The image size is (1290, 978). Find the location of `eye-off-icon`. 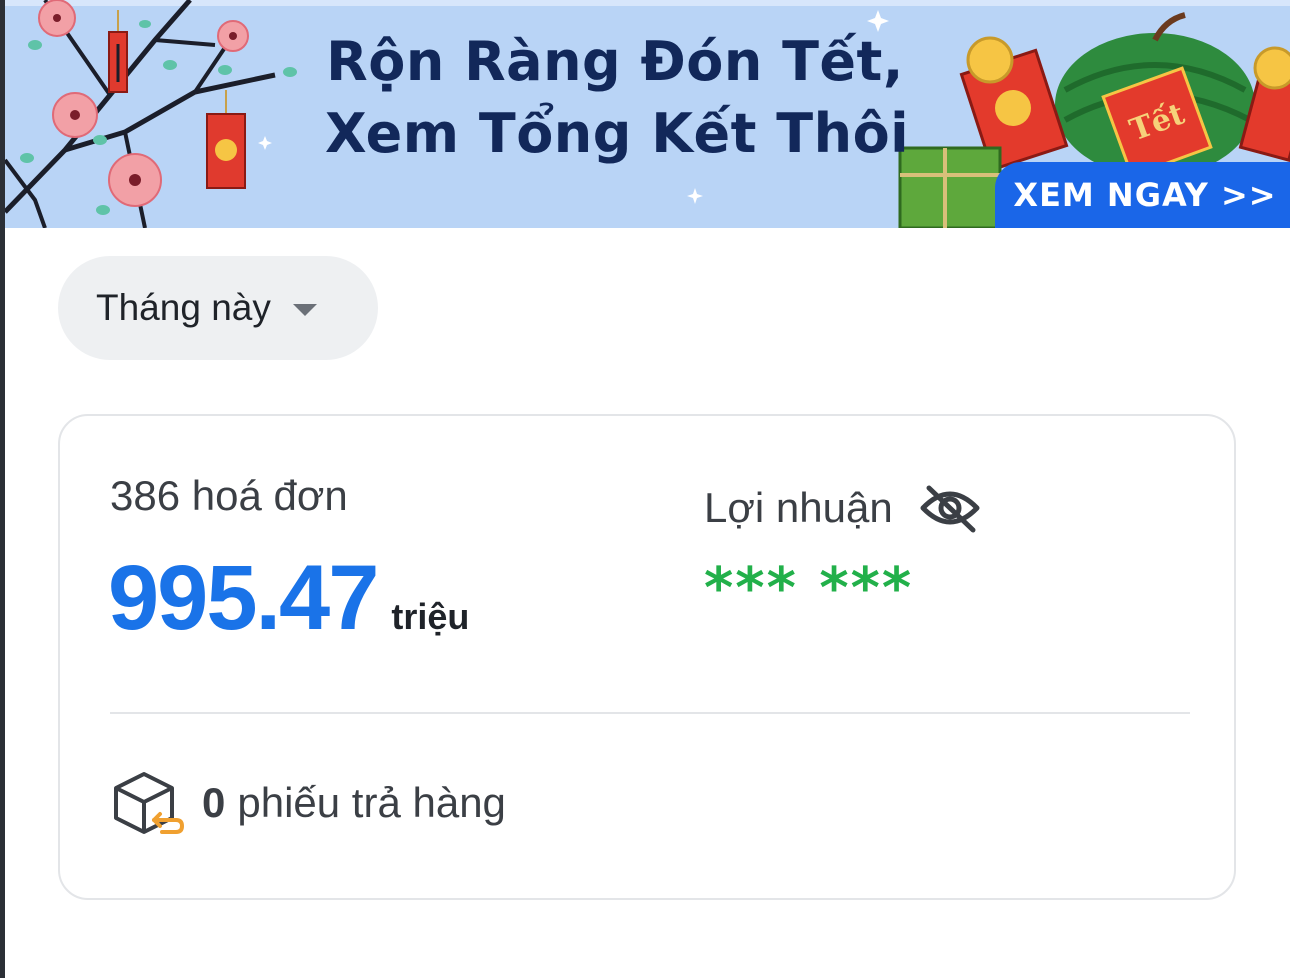

eye-off-icon is located at coordinates (950, 508).